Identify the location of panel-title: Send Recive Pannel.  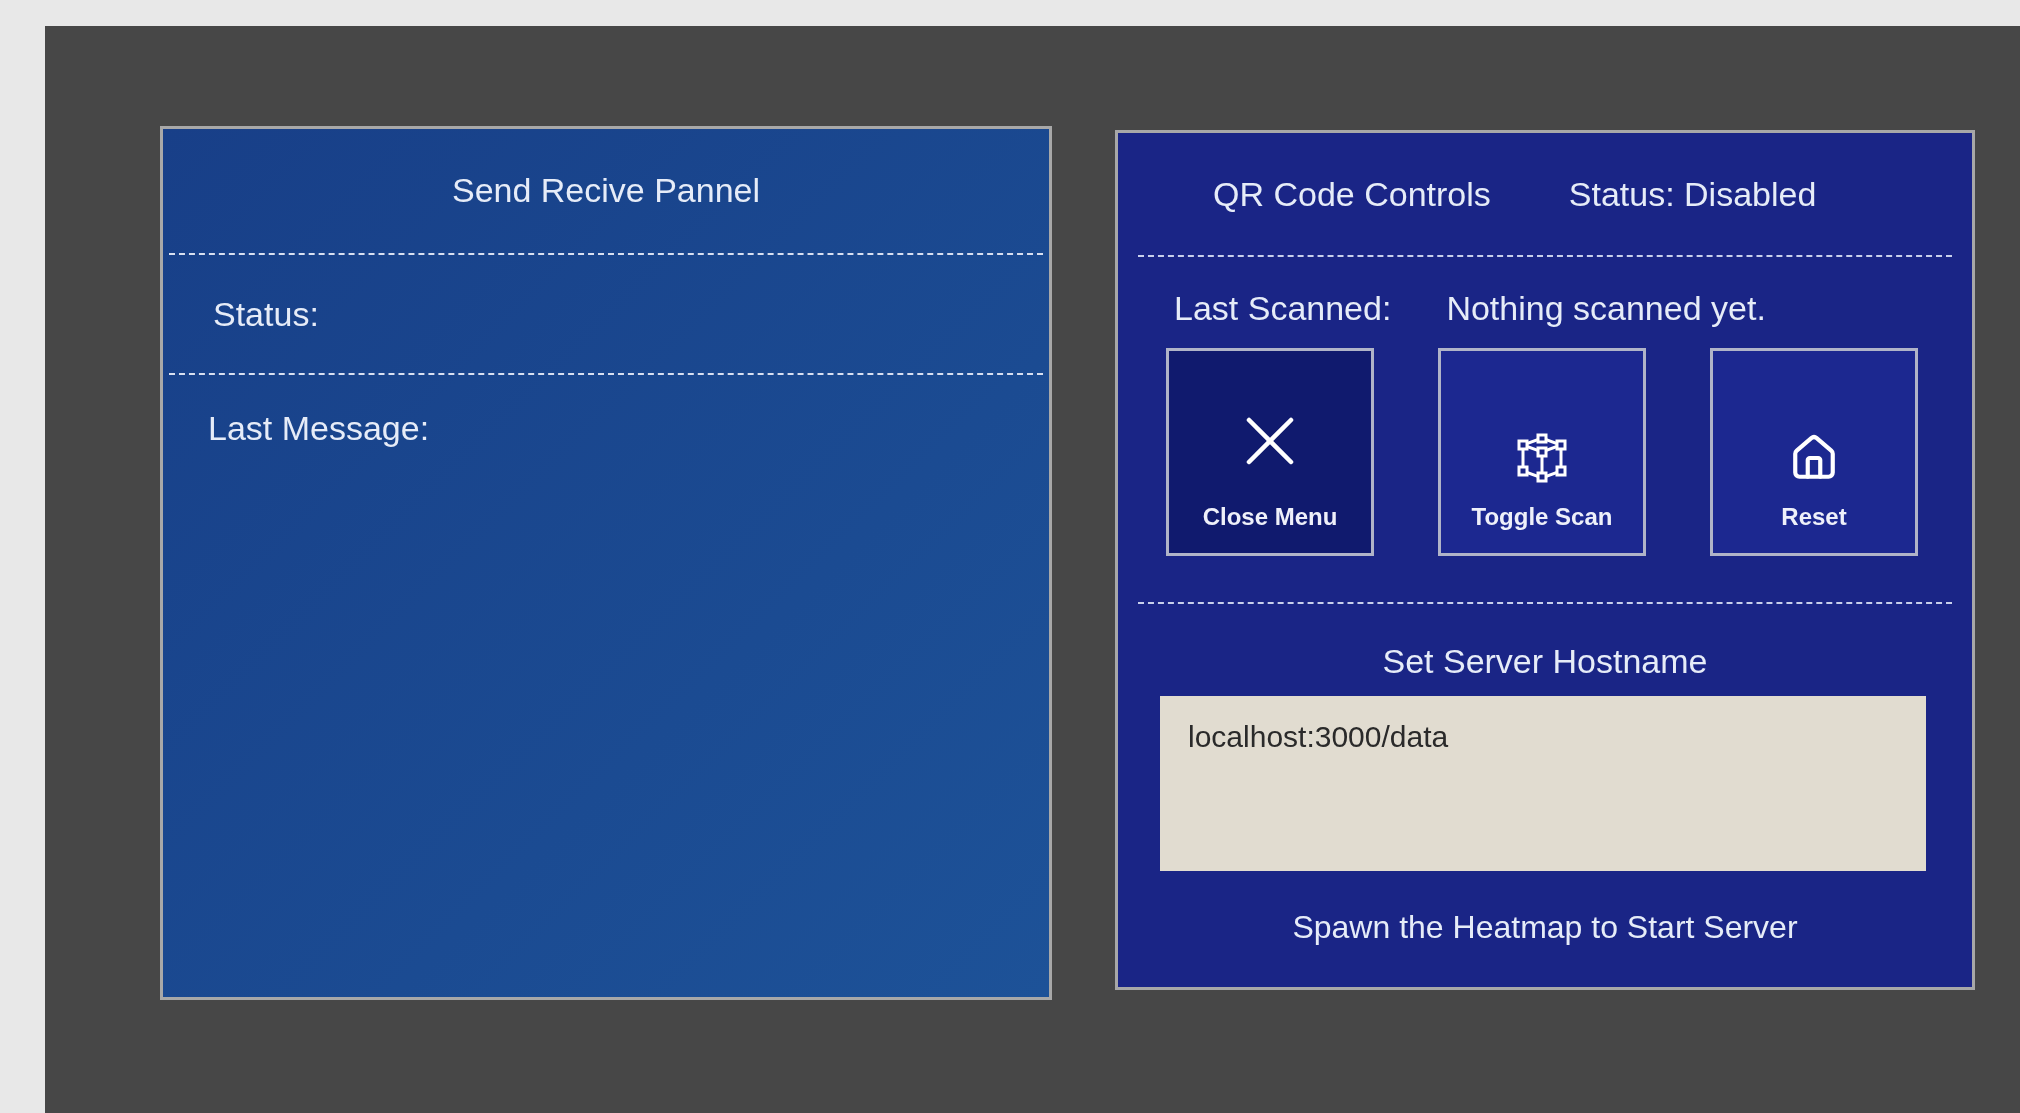
(606, 190).